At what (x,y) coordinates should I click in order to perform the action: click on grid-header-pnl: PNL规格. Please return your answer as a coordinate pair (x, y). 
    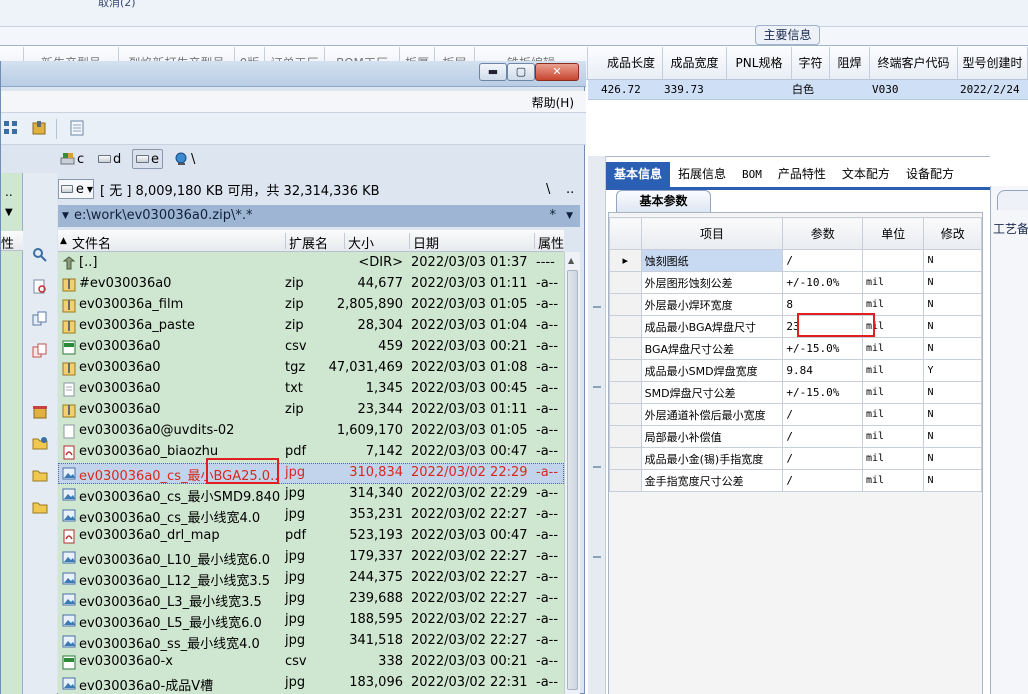
    Looking at the image, I should click on (759, 63).